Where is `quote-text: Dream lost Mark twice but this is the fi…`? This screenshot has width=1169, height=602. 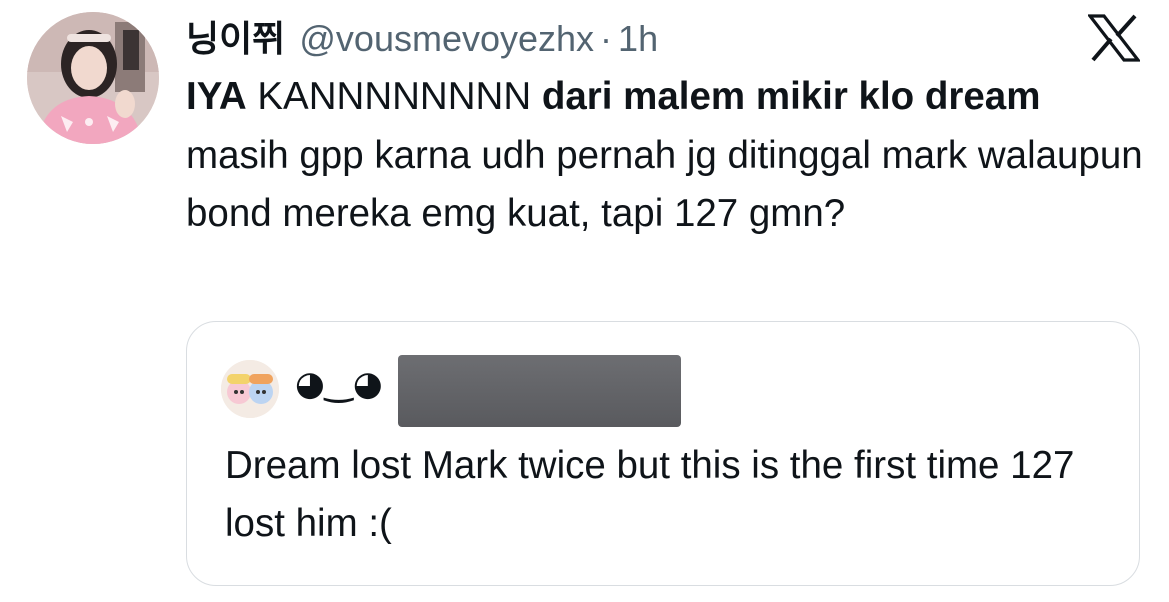
quote-text: Dream lost Mark twice but this is the fi… is located at coordinates (650, 494).